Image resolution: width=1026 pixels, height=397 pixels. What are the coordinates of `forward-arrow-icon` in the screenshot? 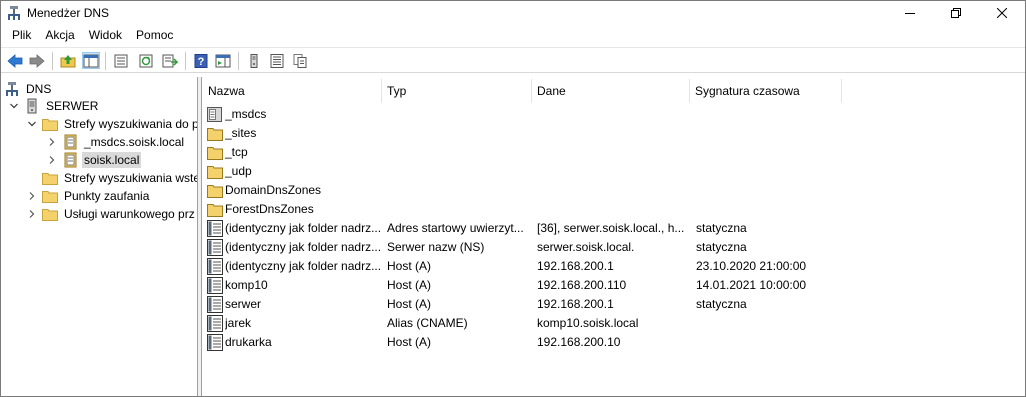 It's located at (37, 60).